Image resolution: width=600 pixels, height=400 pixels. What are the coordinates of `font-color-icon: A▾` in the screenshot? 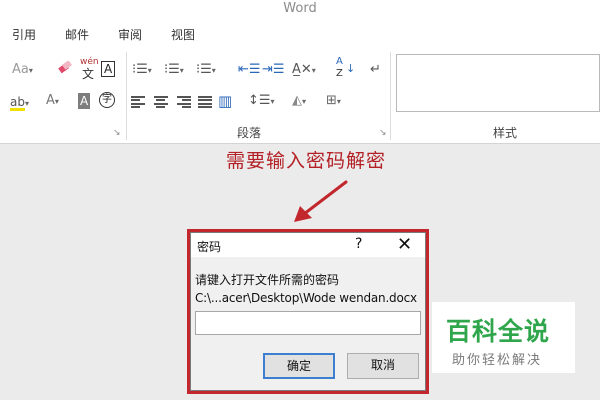 It's located at (52, 101).